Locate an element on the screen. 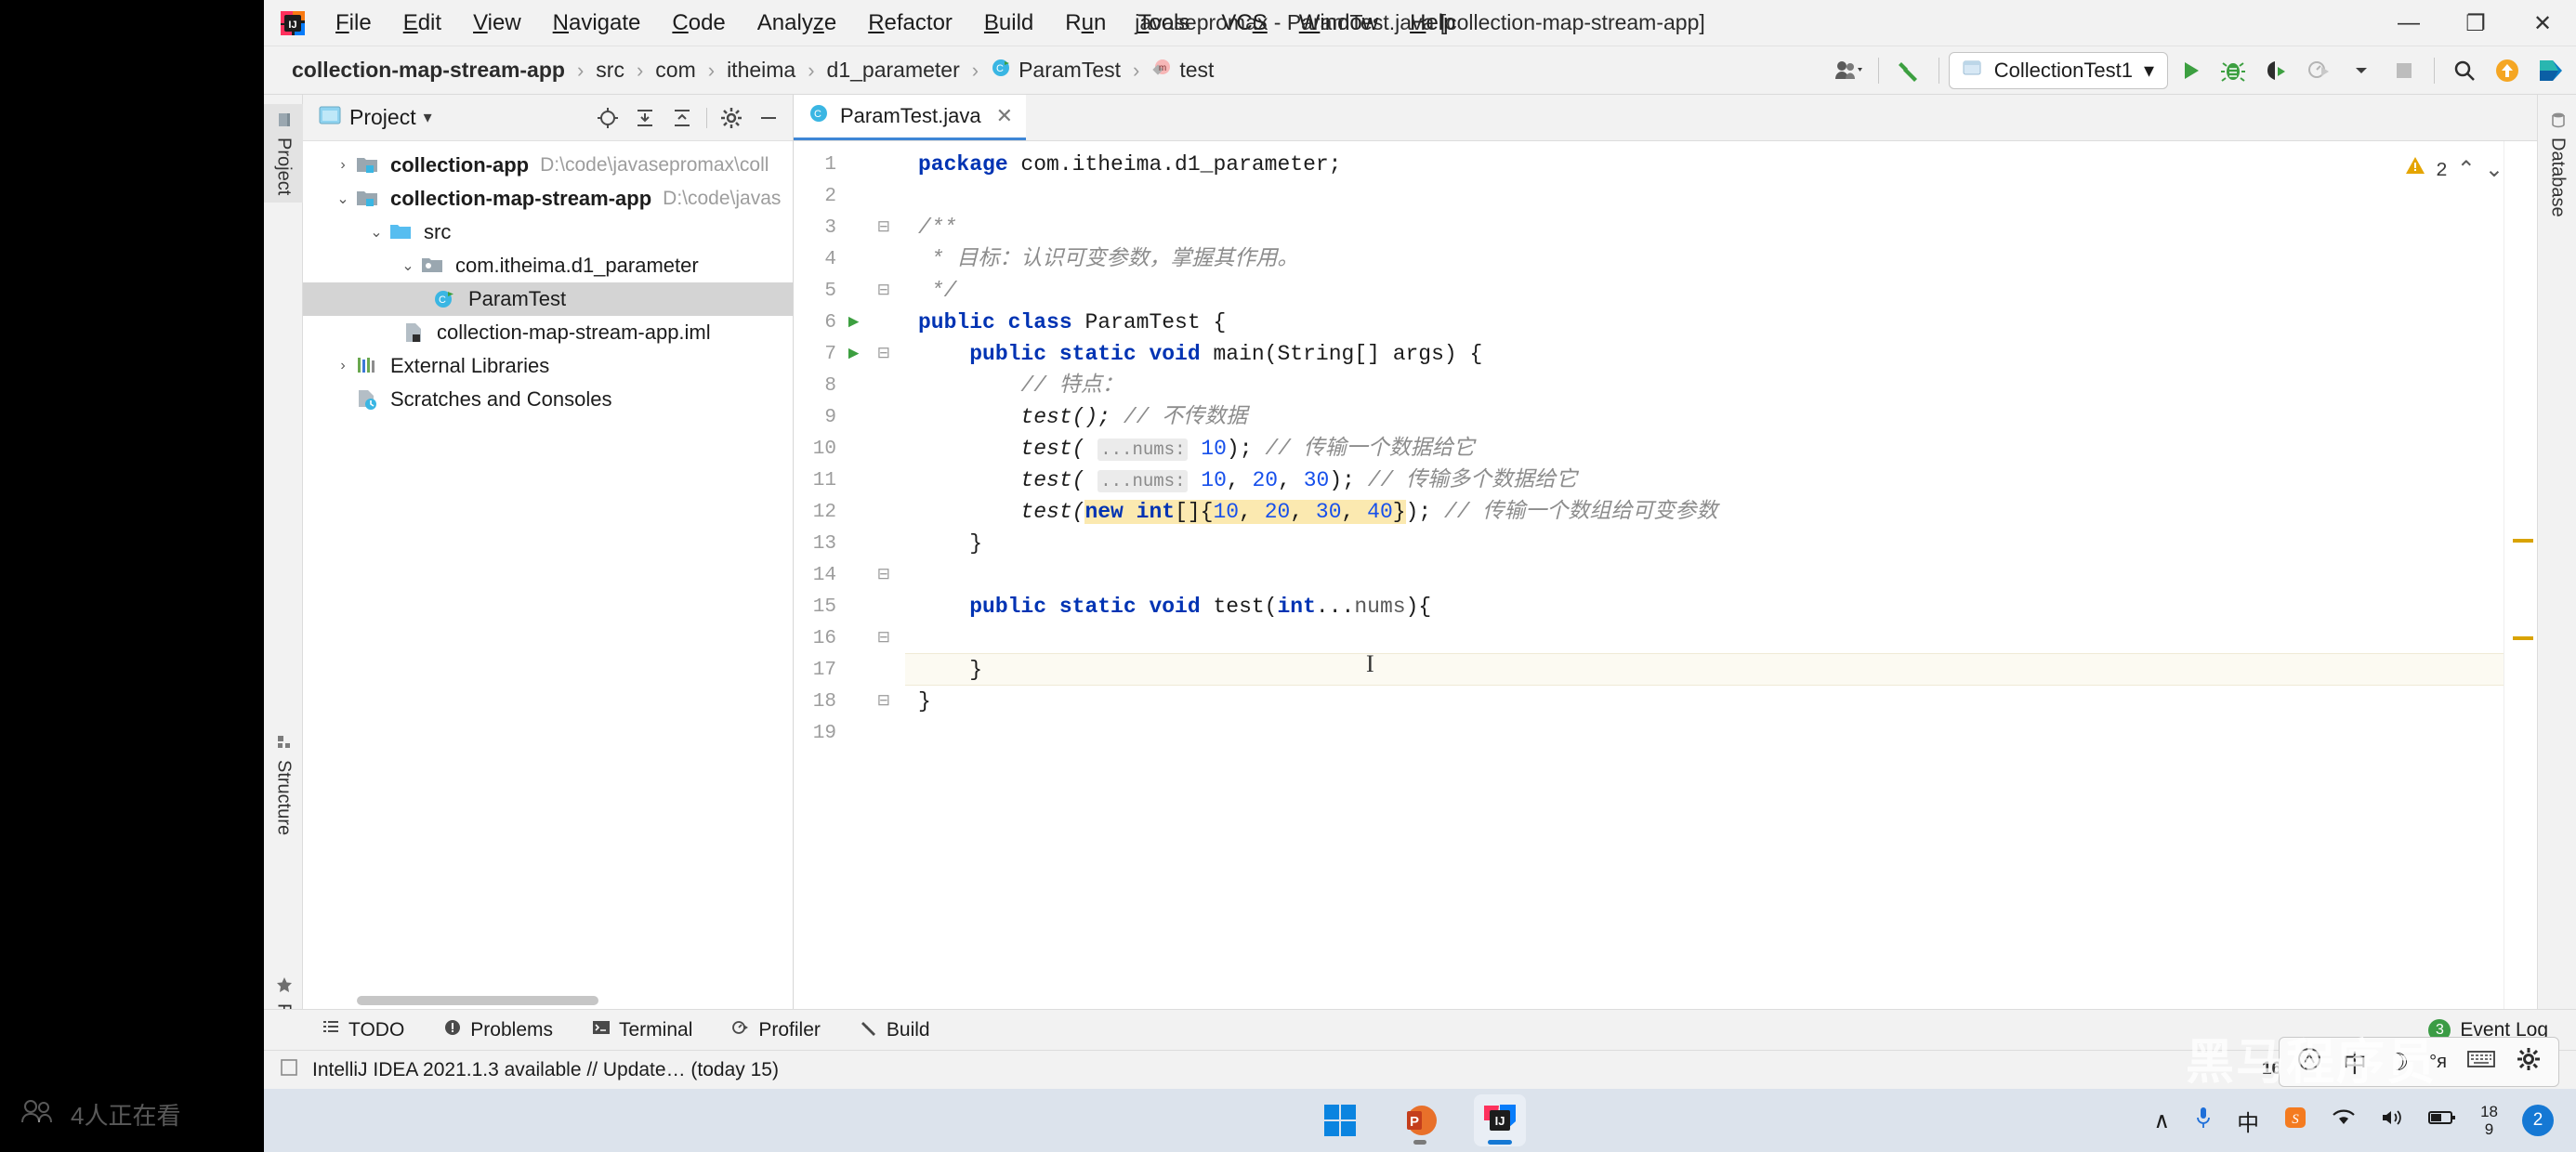  taskbar-clock: 18 9 is located at coordinates (2489, 1120).